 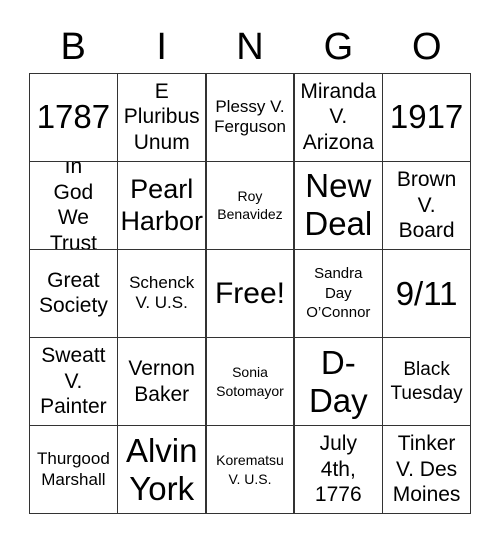 What do you see at coordinates (161, 47) in the screenshot?
I see `header-letter-i: I` at bounding box center [161, 47].